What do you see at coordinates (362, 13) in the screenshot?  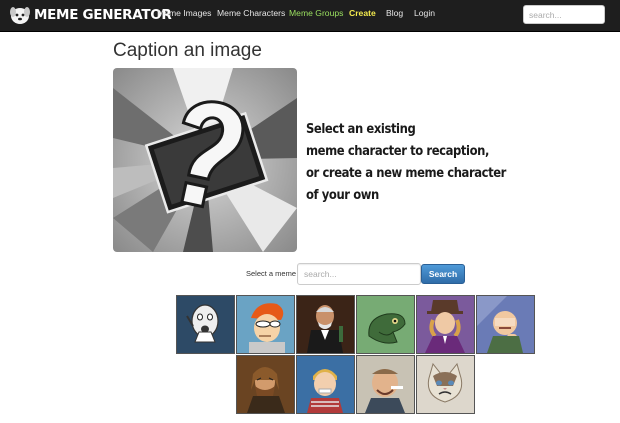 I see `nav-create: Create` at bounding box center [362, 13].